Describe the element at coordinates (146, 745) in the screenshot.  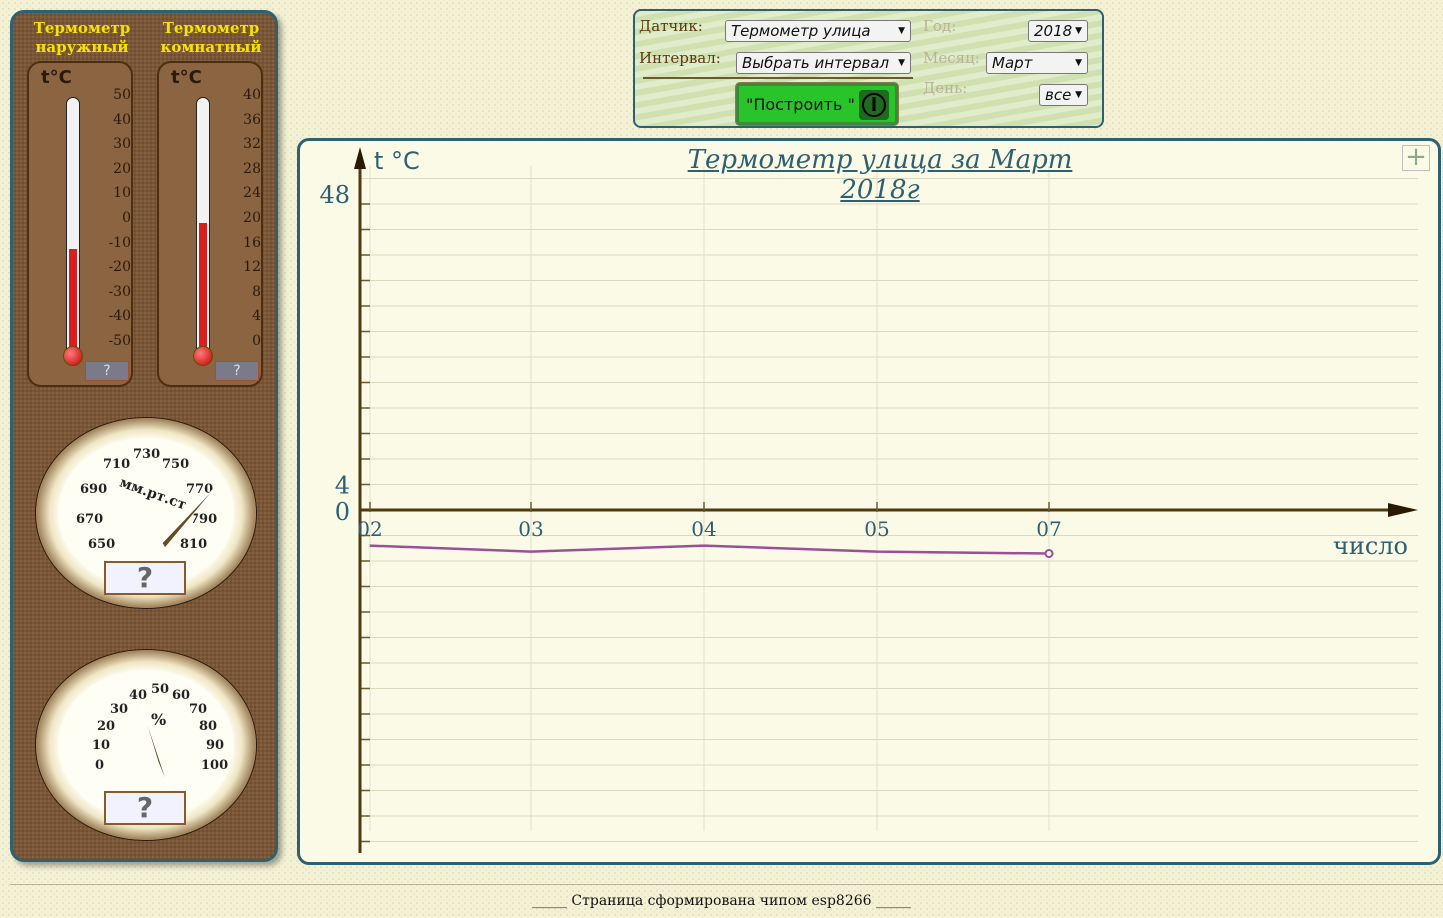
I see `hygrometer-gauge: 0 10 20 30 40 50 60 70 80 90 100 % ?` at that location.